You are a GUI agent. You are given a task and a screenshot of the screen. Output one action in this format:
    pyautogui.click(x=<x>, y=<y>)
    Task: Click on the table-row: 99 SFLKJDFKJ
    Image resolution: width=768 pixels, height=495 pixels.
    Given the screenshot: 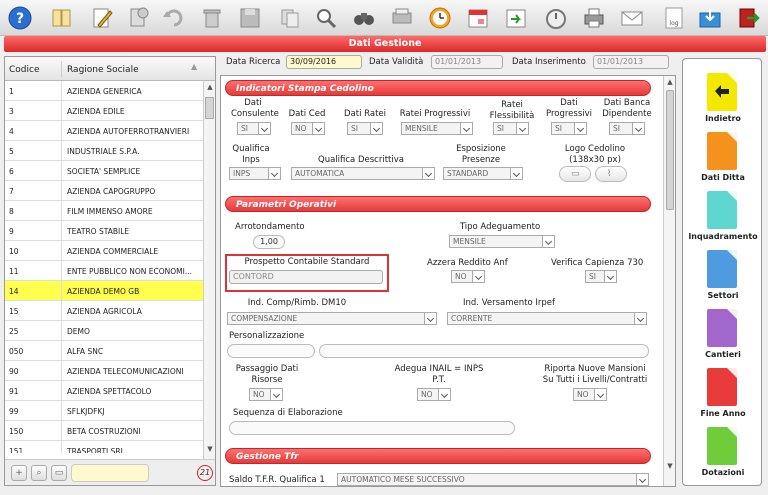 What is the action you would take?
    pyautogui.click(x=104, y=411)
    